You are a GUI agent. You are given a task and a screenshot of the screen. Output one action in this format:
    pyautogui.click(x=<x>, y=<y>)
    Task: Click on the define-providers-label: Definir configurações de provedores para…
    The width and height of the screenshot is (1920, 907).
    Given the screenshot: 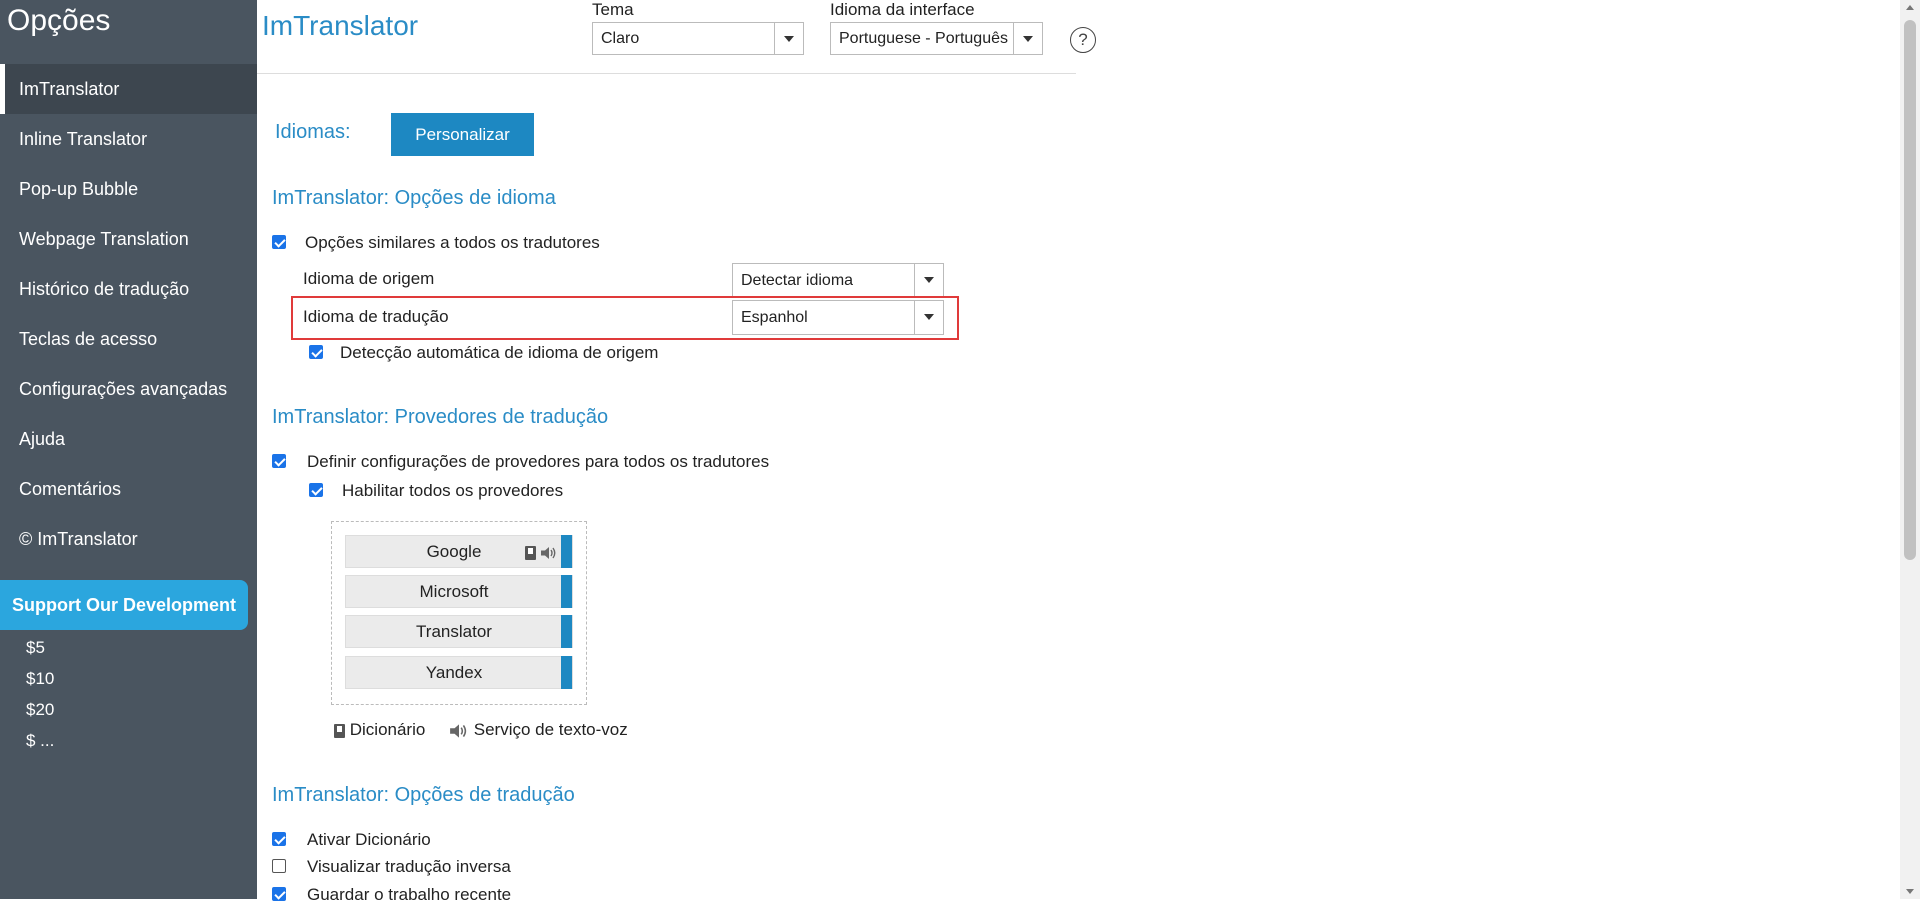 What is the action you would take?
    pyautogui.click(x=538, y=461)
    